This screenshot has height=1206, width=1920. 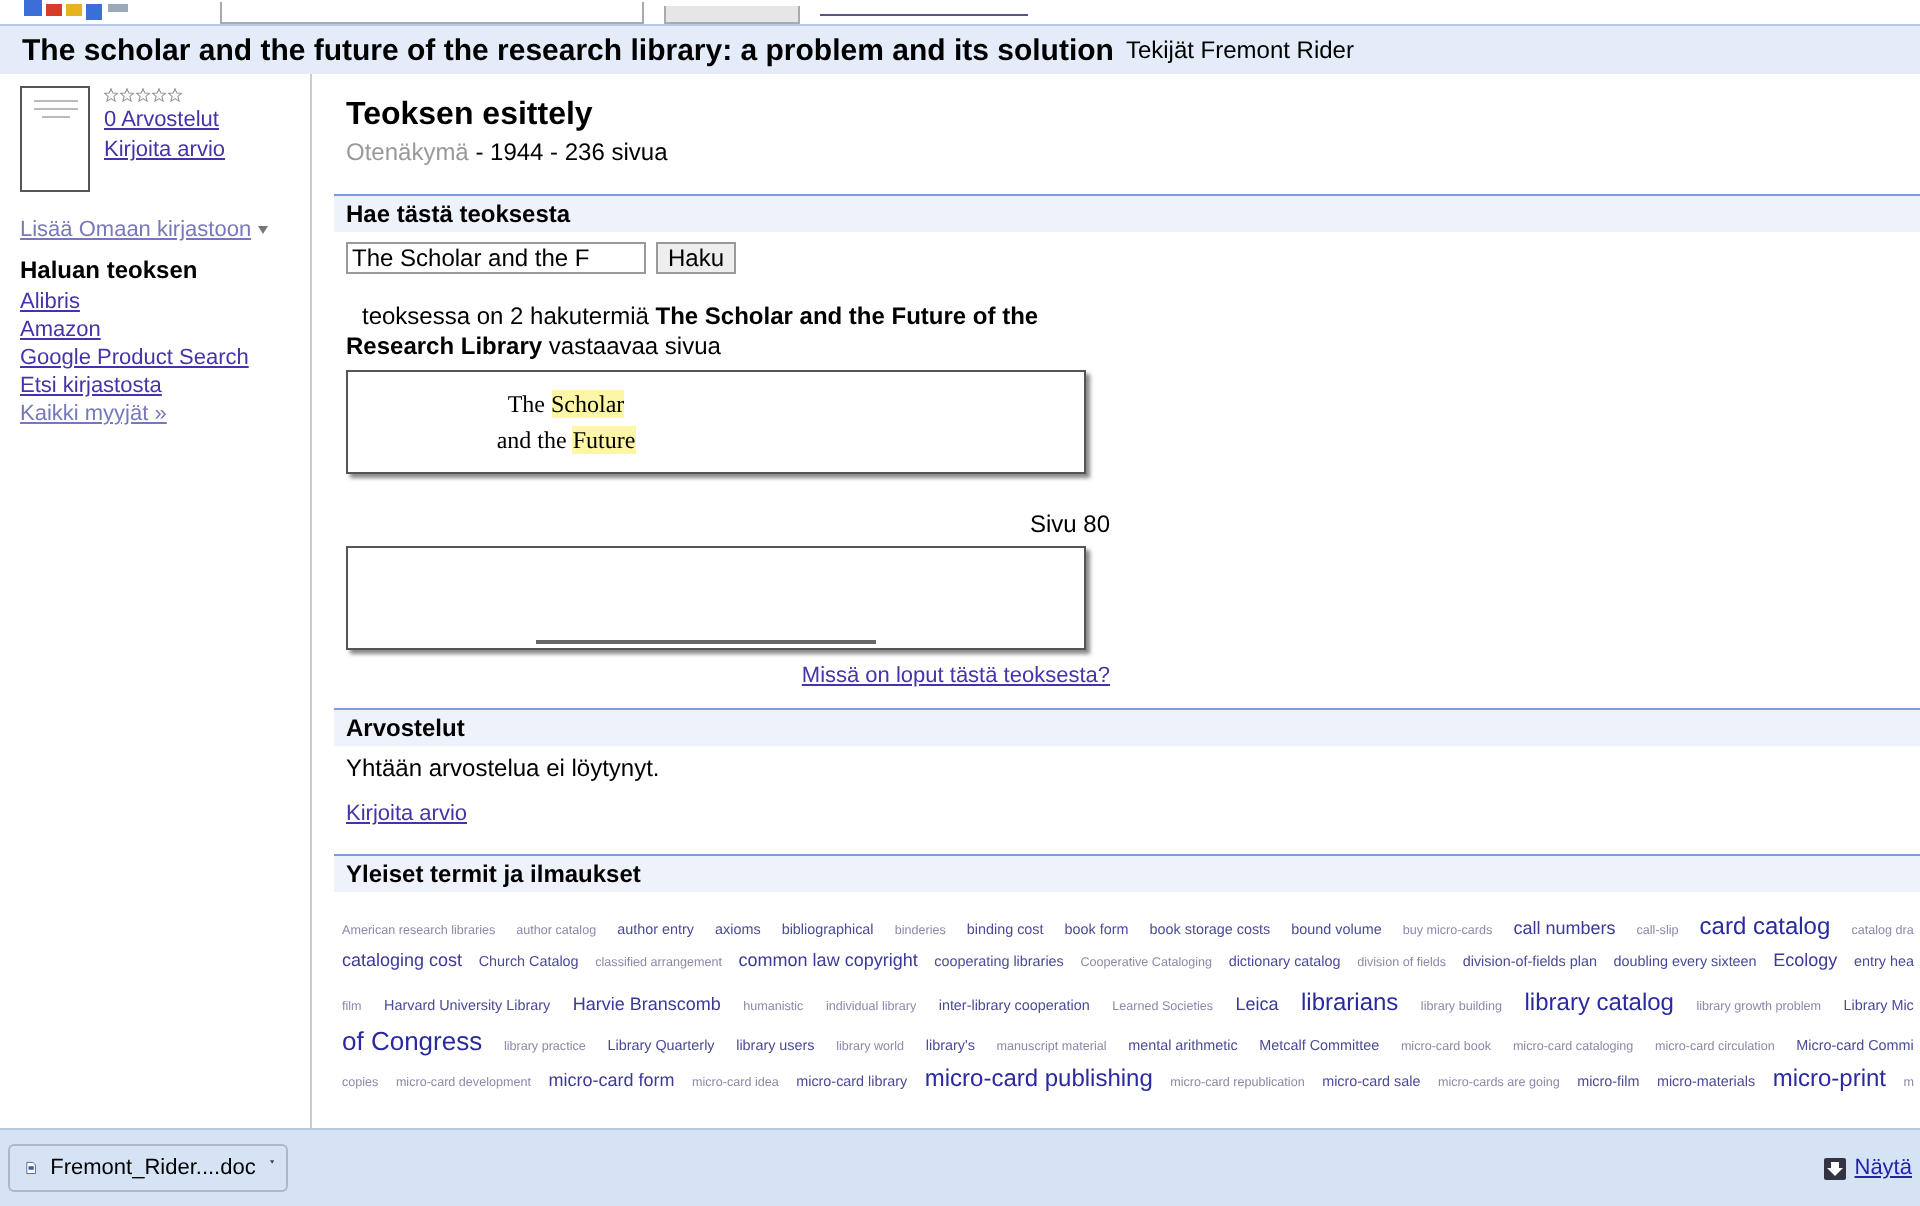 What do you see at coordinates (110, 270) in the screenshot?
I see `buy-heading: Haluan teoksen` at bounding box center [110, 270].